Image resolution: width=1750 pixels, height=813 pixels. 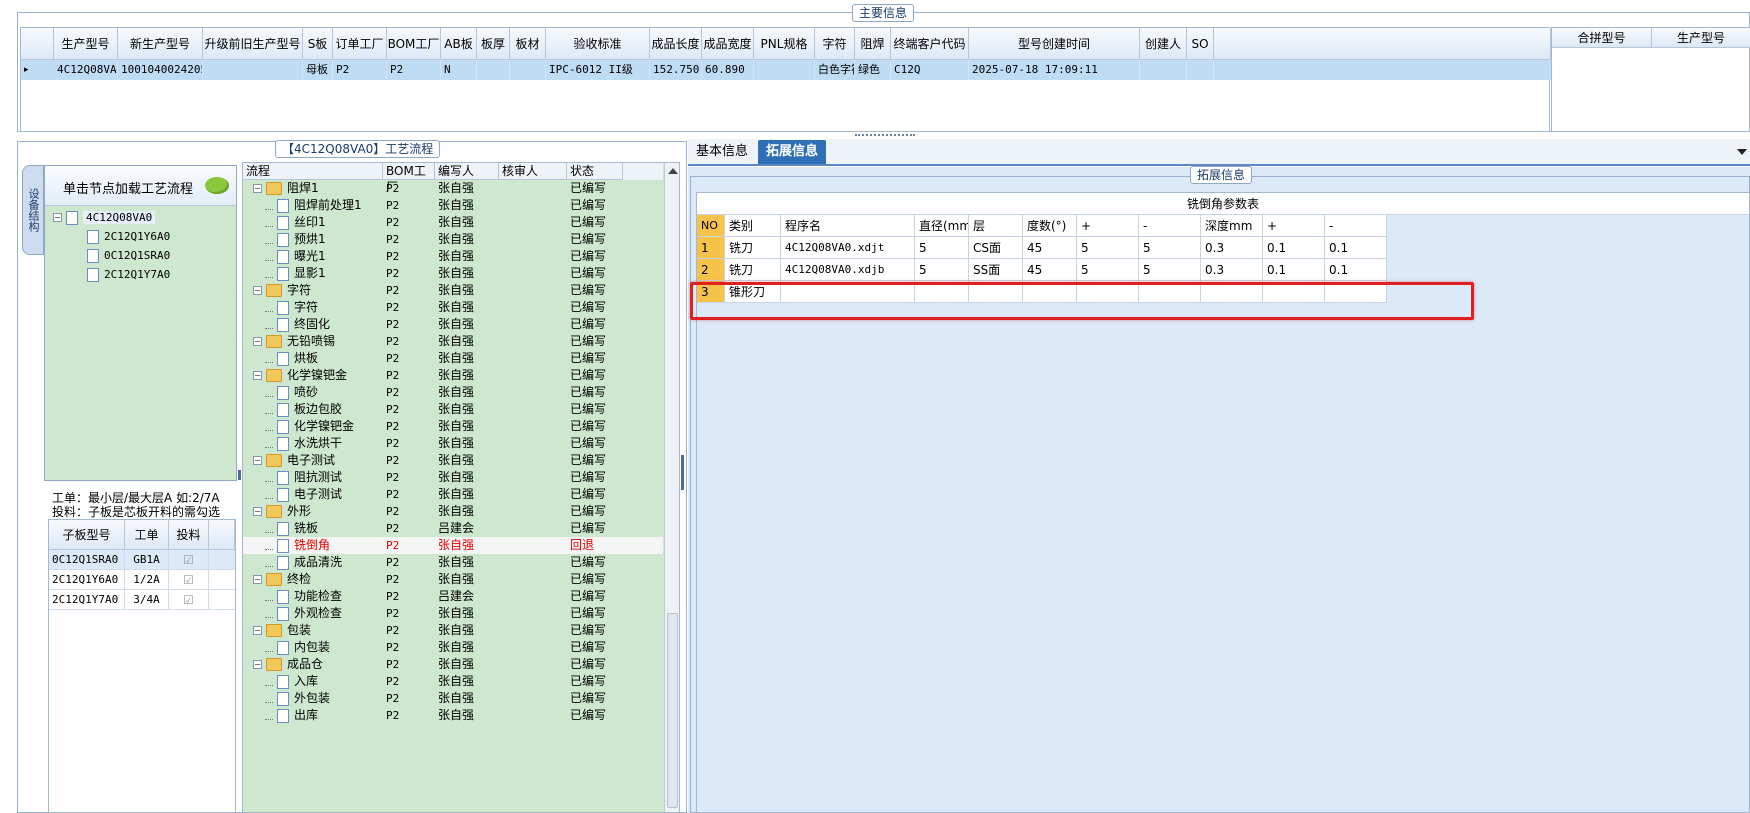 I want to click on main-col-header: 板厚, so click(x=493, y=44).